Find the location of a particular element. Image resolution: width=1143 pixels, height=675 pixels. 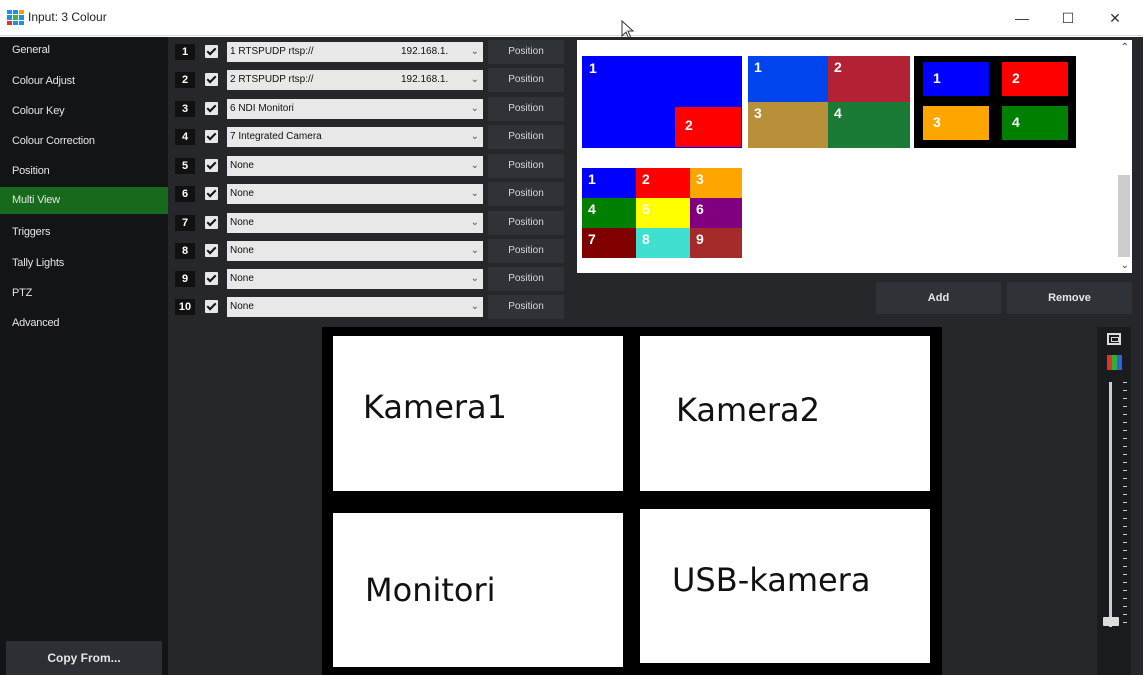

vmix-app-icon is located at coordinates (15, 17).